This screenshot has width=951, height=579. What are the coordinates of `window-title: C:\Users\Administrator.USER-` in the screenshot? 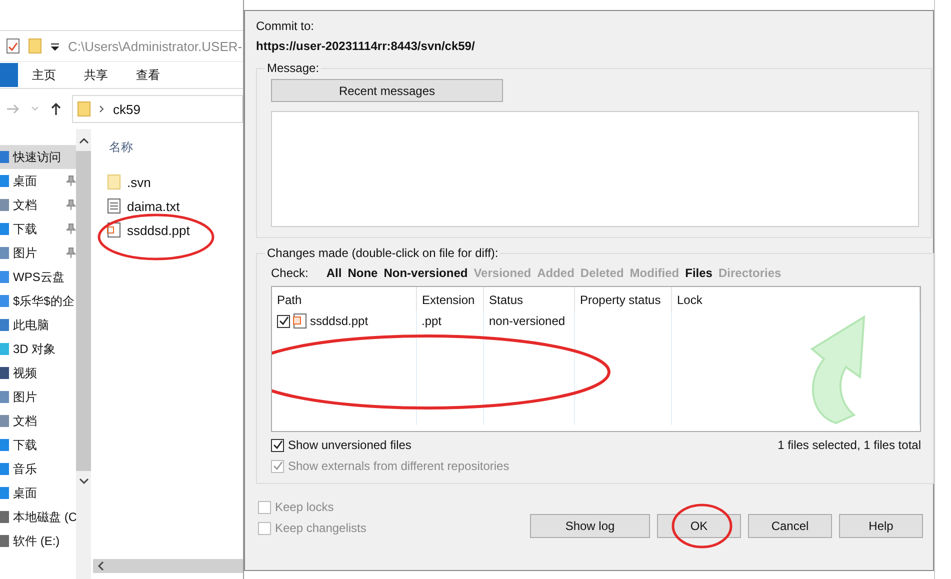 It's located at (155, 46).